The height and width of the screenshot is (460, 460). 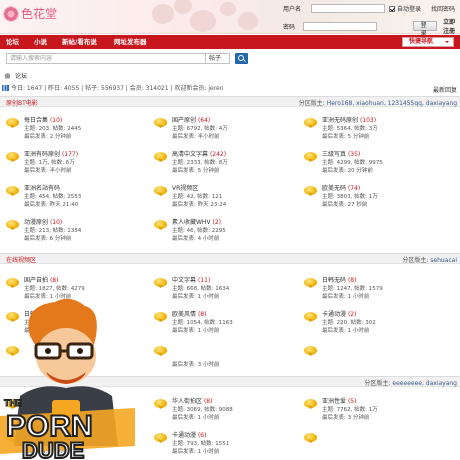 I want to click on register-link: 立即注册, so click(x=451, y=26).